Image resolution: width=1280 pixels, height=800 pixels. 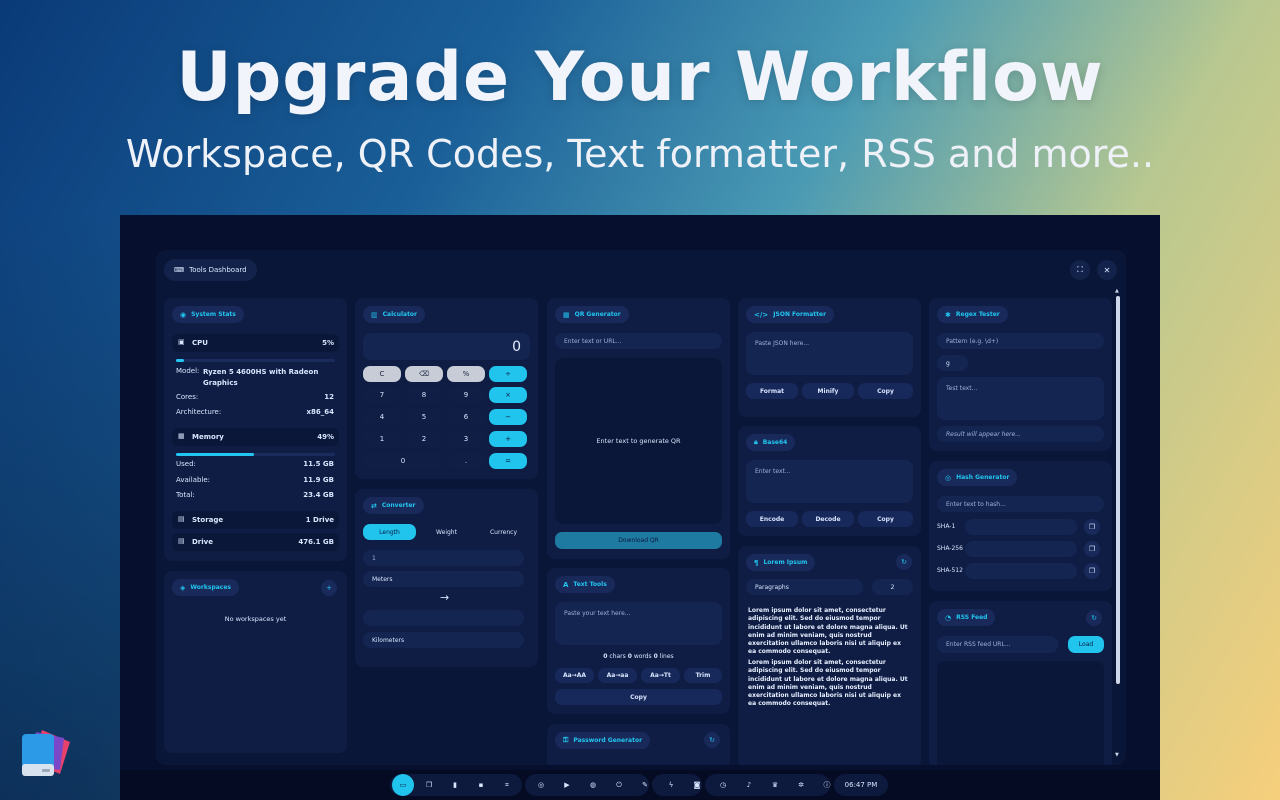 I want to click on drive-value: 476.1 GB, so click(x=316, y=542).